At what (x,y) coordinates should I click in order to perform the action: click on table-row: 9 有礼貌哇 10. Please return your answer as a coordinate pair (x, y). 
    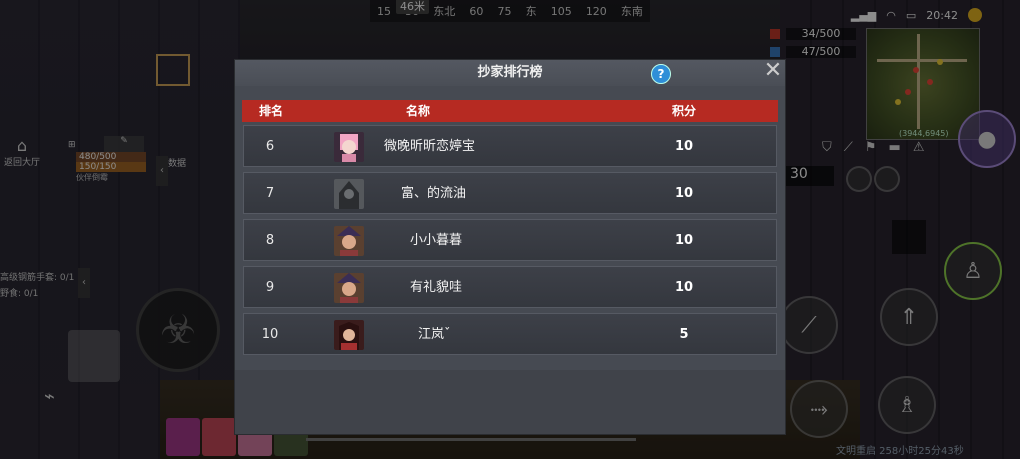
    Looking at the image, I should click on (510, 287).